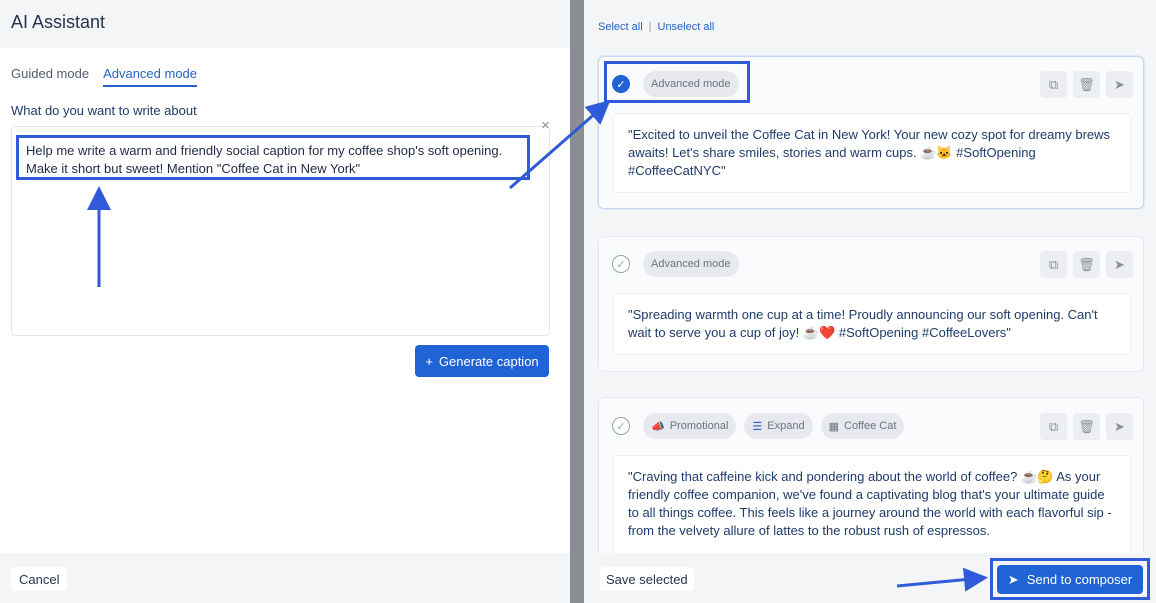  I want to click on send-to-composer-button: ➤ Send to composer, so click(1070, 579).